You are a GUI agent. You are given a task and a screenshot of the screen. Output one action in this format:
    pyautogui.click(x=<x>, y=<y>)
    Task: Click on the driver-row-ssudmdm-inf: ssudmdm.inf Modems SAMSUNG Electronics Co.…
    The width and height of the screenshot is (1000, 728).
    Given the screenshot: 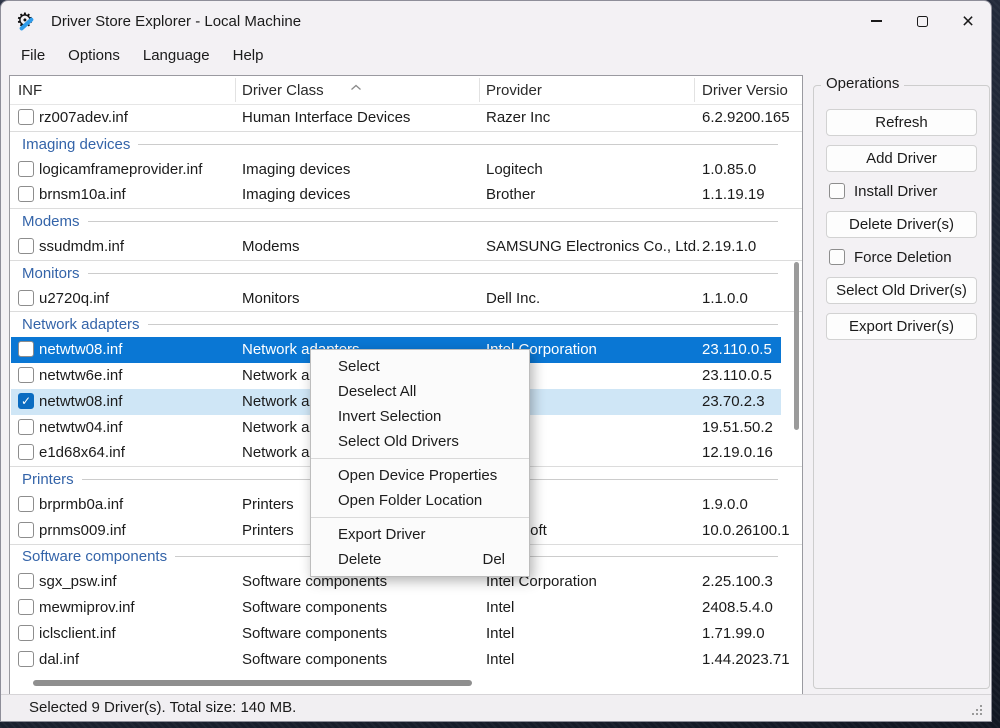 What is the action you would take?
    pyautogui.click(x=406, y=247)
    